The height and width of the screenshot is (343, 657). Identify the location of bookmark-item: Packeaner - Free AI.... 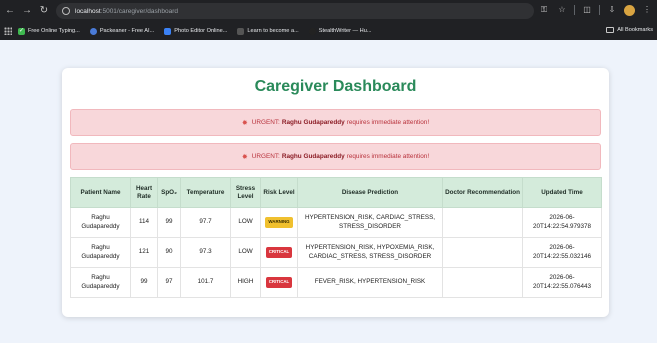
(122, 31).